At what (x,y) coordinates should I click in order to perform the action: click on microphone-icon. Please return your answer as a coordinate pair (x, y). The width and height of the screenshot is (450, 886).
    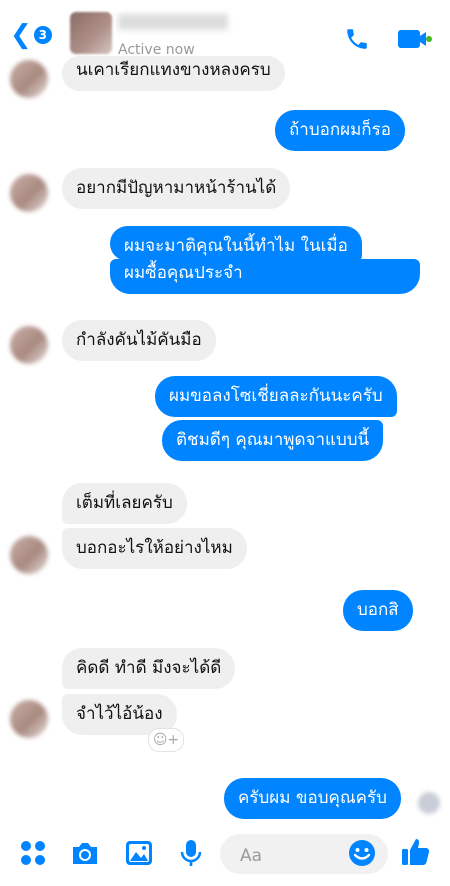
    Looking at the image, I should click on (191, 853).